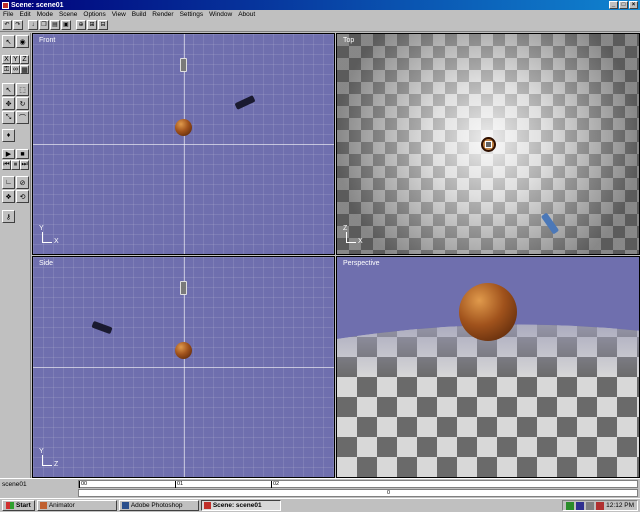  I want to click on stop-icon: ■, so click(22, 154).